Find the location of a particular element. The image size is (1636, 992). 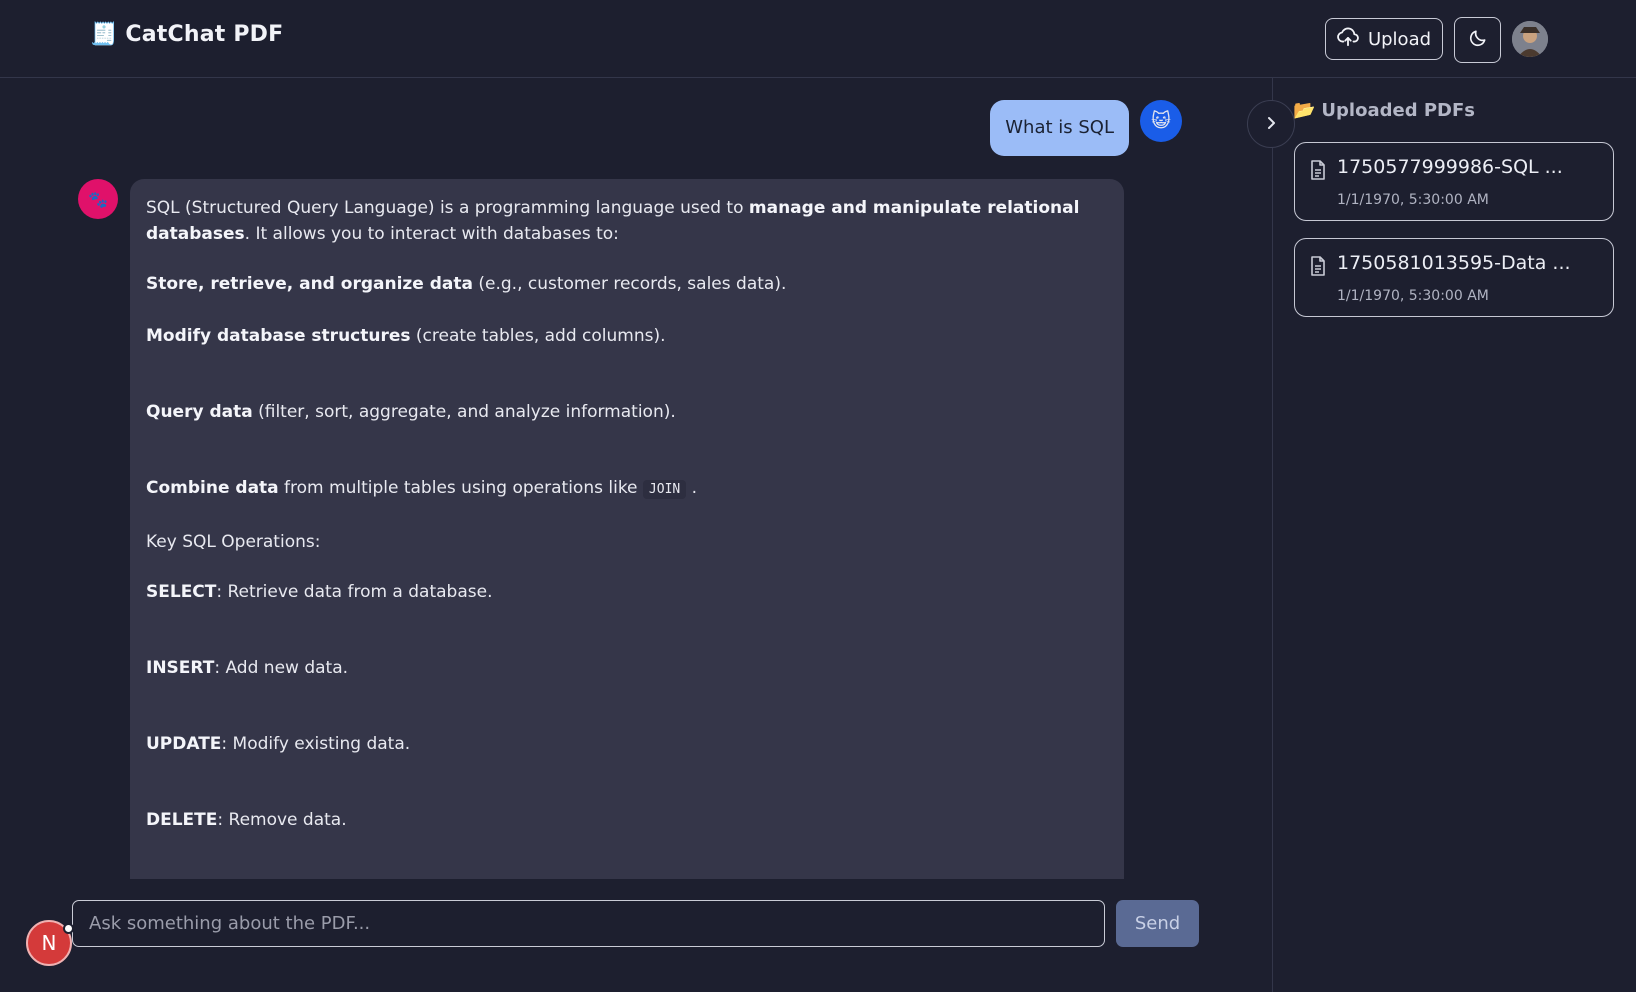

brand: 🧾 CatChat PDF is located at coordinates (186, 34).